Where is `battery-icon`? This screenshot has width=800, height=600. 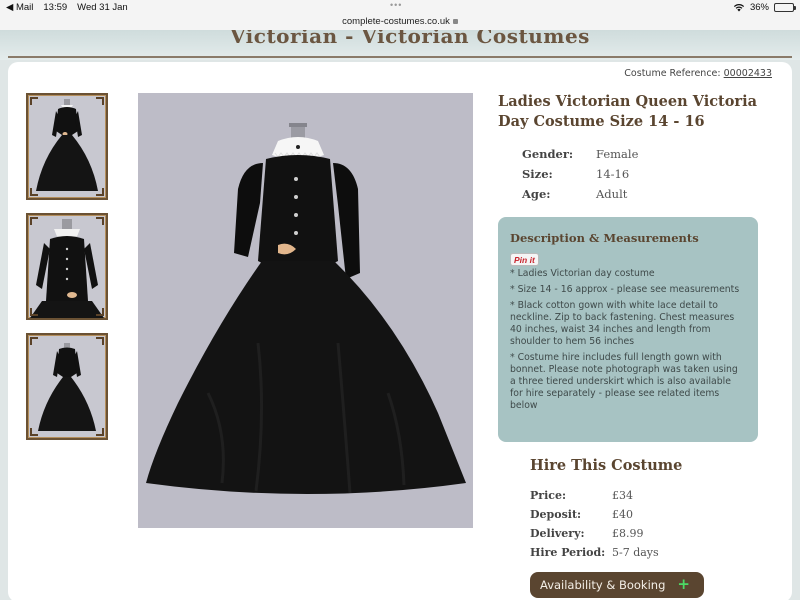 battery-icon is located at coordinates (785, 7).